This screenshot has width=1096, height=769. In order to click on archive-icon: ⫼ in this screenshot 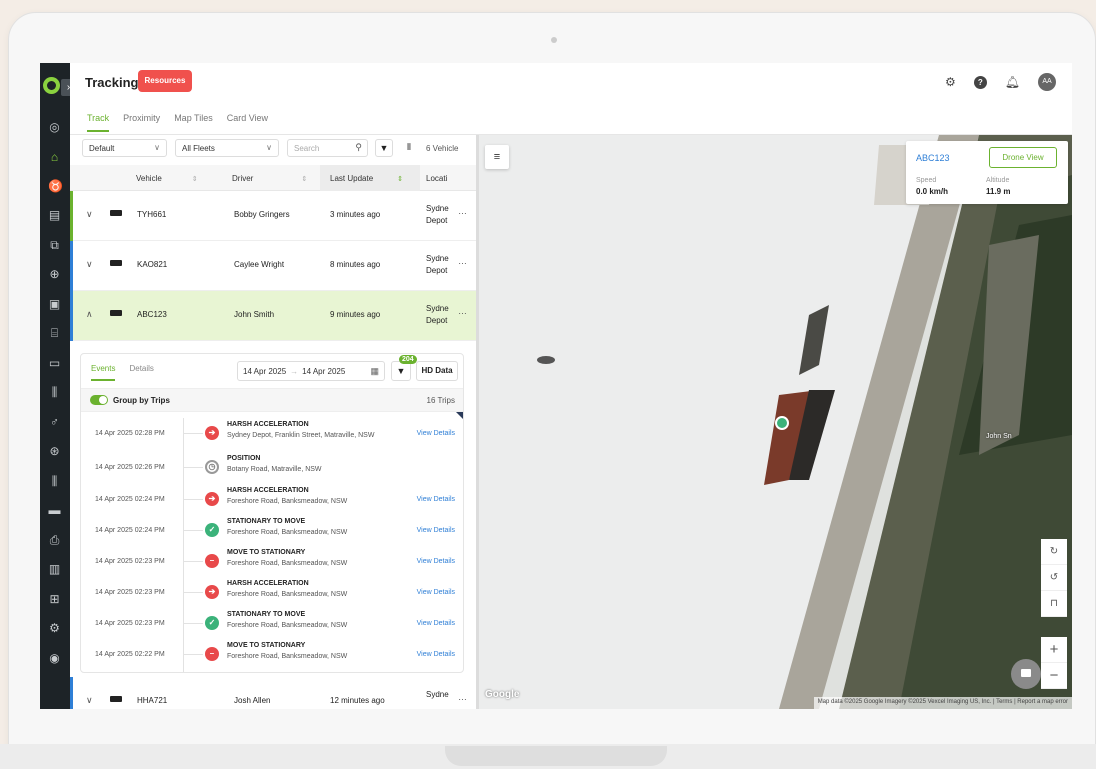, I will do `click(54, 481)`.